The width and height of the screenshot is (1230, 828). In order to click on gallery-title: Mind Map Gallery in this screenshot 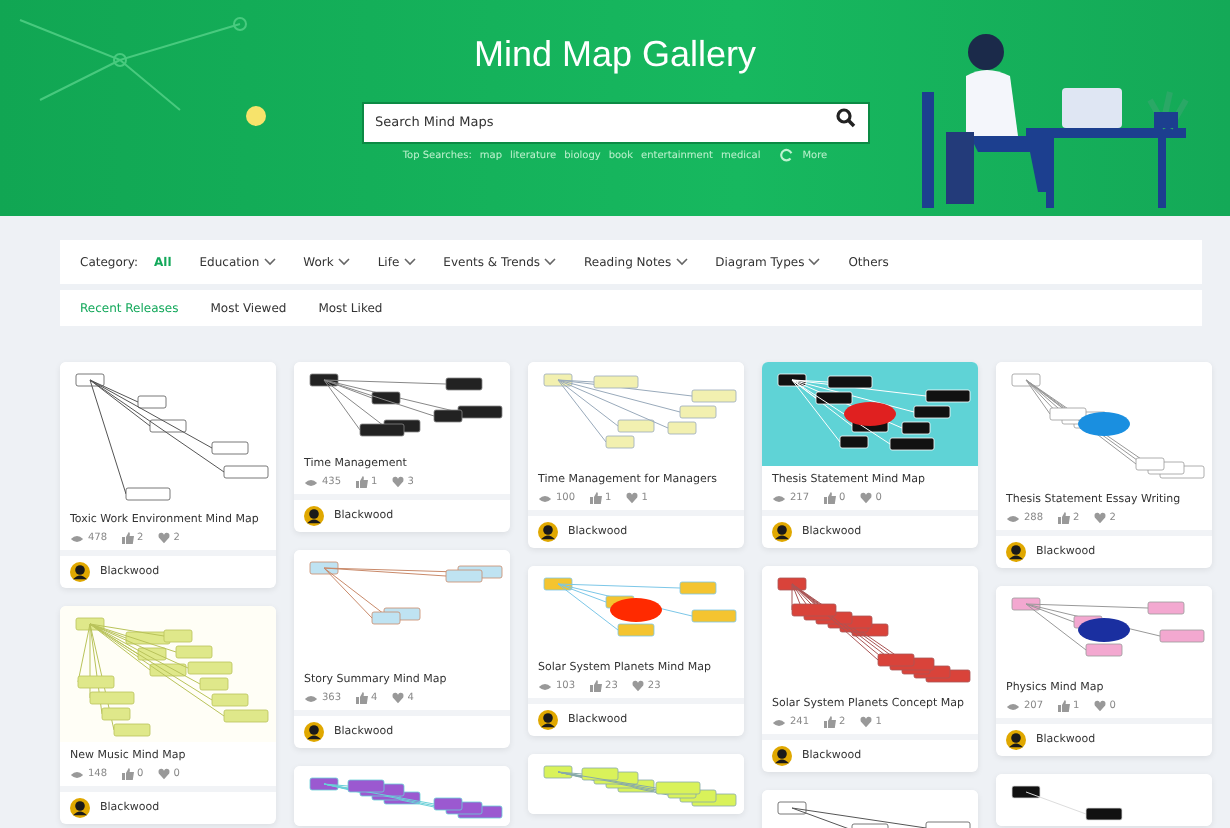, I will do `click(615, 55)`.